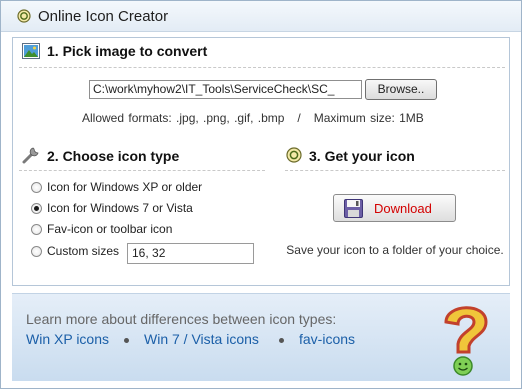  I want to click on option-label: Icon for Windows 7 or Vista, so click(120, 208).